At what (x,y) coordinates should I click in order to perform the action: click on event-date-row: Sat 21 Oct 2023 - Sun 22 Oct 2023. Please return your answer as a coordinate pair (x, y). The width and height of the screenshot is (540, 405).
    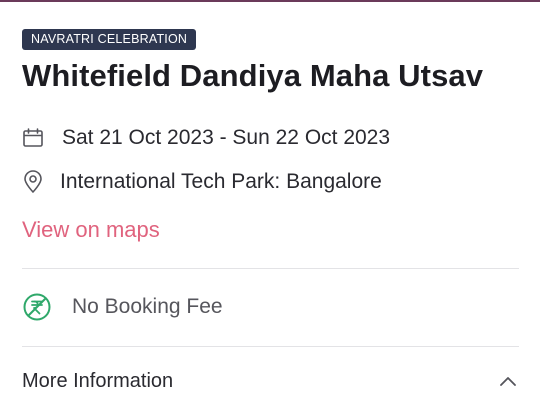
    Looking at the image, I should click on (206, 138).